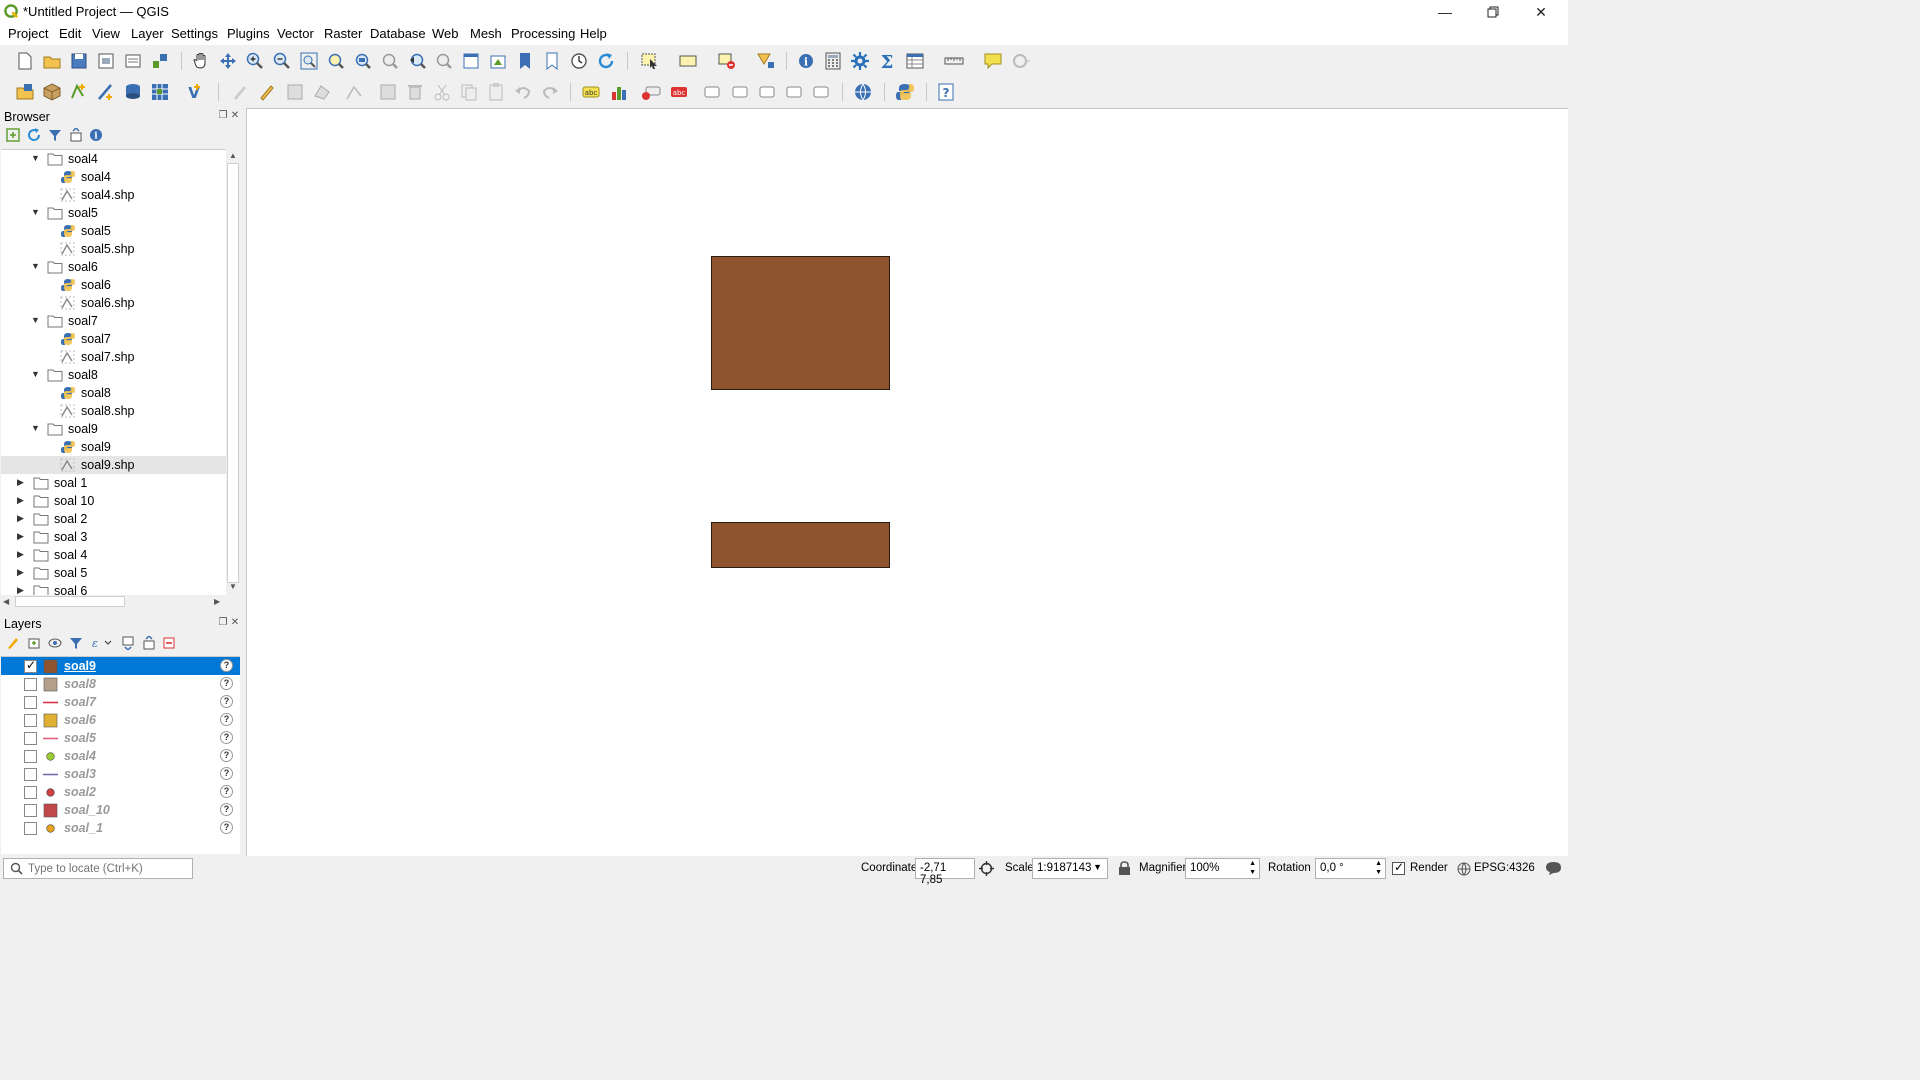  What do you see at coordinates (390, 61) in the screenshot?
I see `zoom-native-icon` at bounding box center [390, 61].